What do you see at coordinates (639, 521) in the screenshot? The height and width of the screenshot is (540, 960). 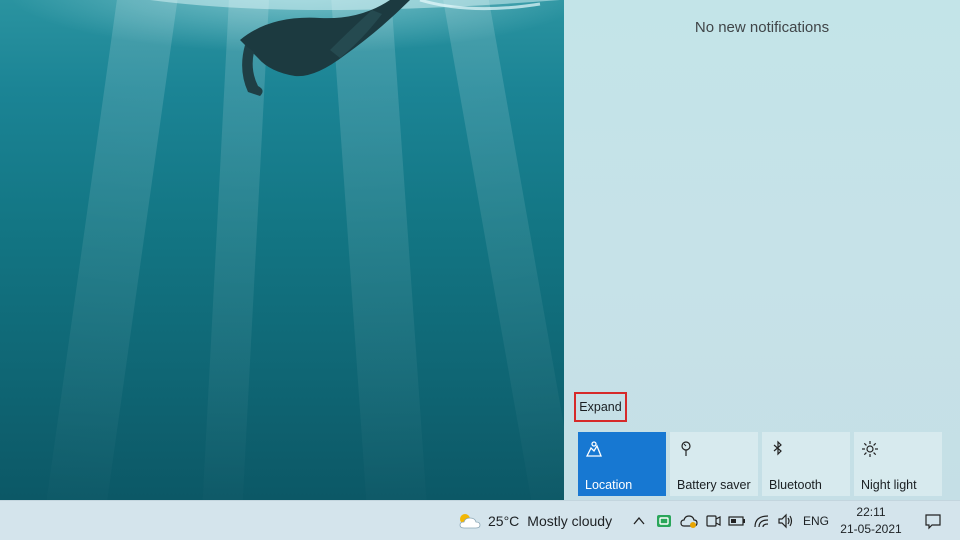 I see `chevron-up-icon` at bounding box center [639, 521].